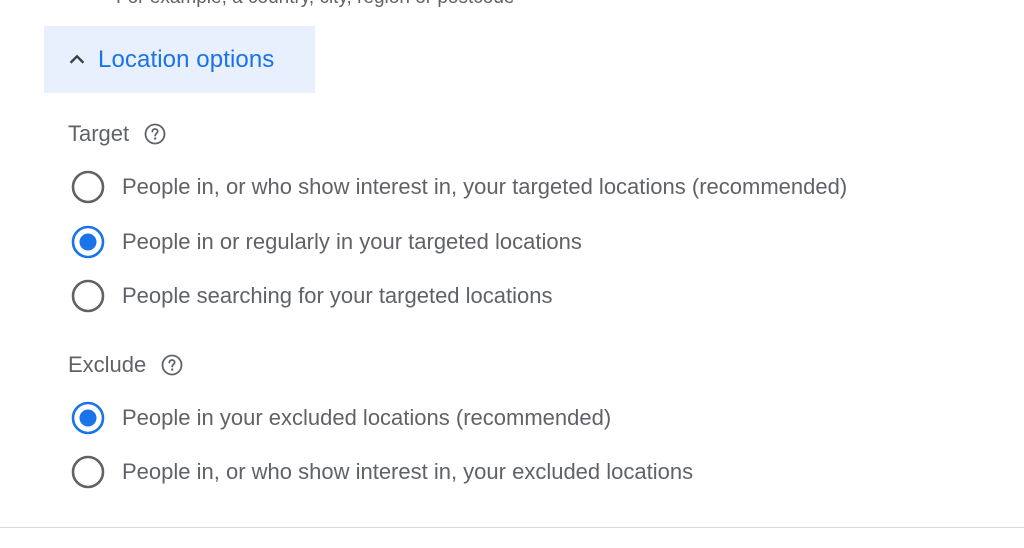 The width and height of the screenshot is (1024, 548). Describe the element at coordinates (99, 133) in the screenshot. I see `target-title: Target` at that location.